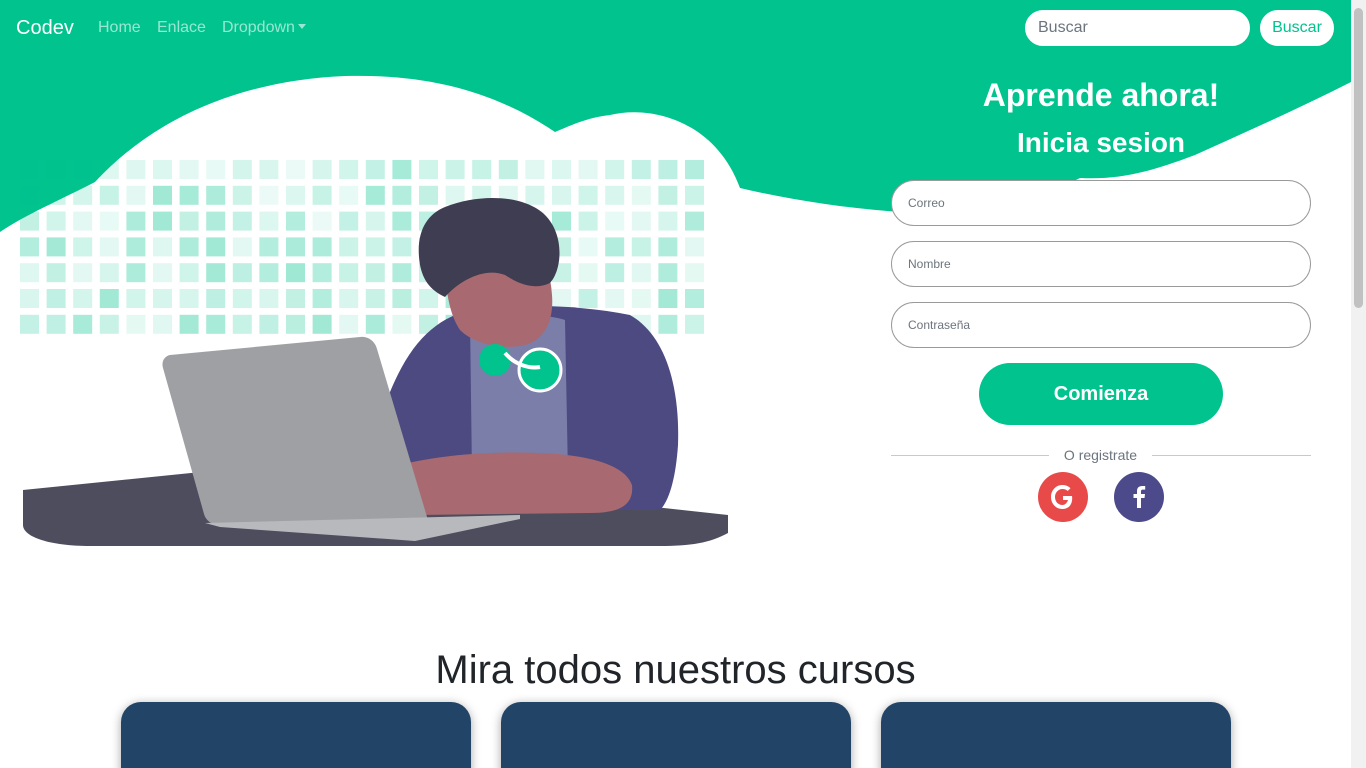  Describe the element at coordinates (1101, 203) in the screenshot. I see `email-field` at that location.